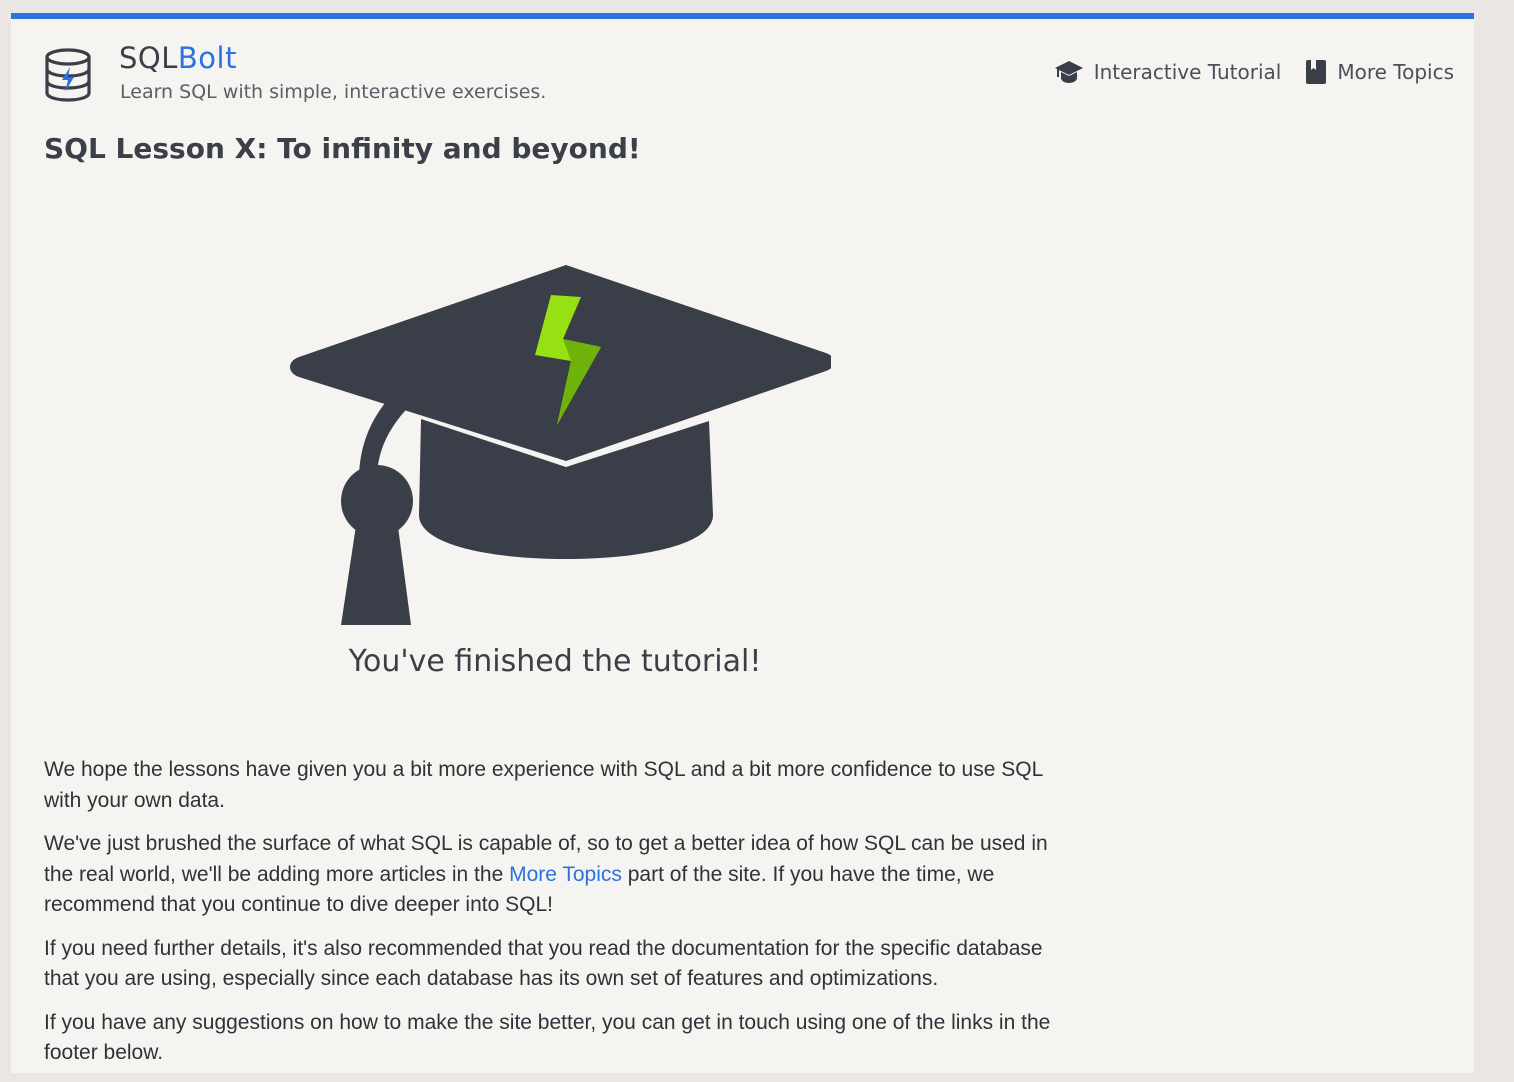  What do you see at coordinates (342, 148) in the screenshot?
I see `lesson-title: SQL Lesson X: To infinity and beyond!` at bounding box center [342, 148].